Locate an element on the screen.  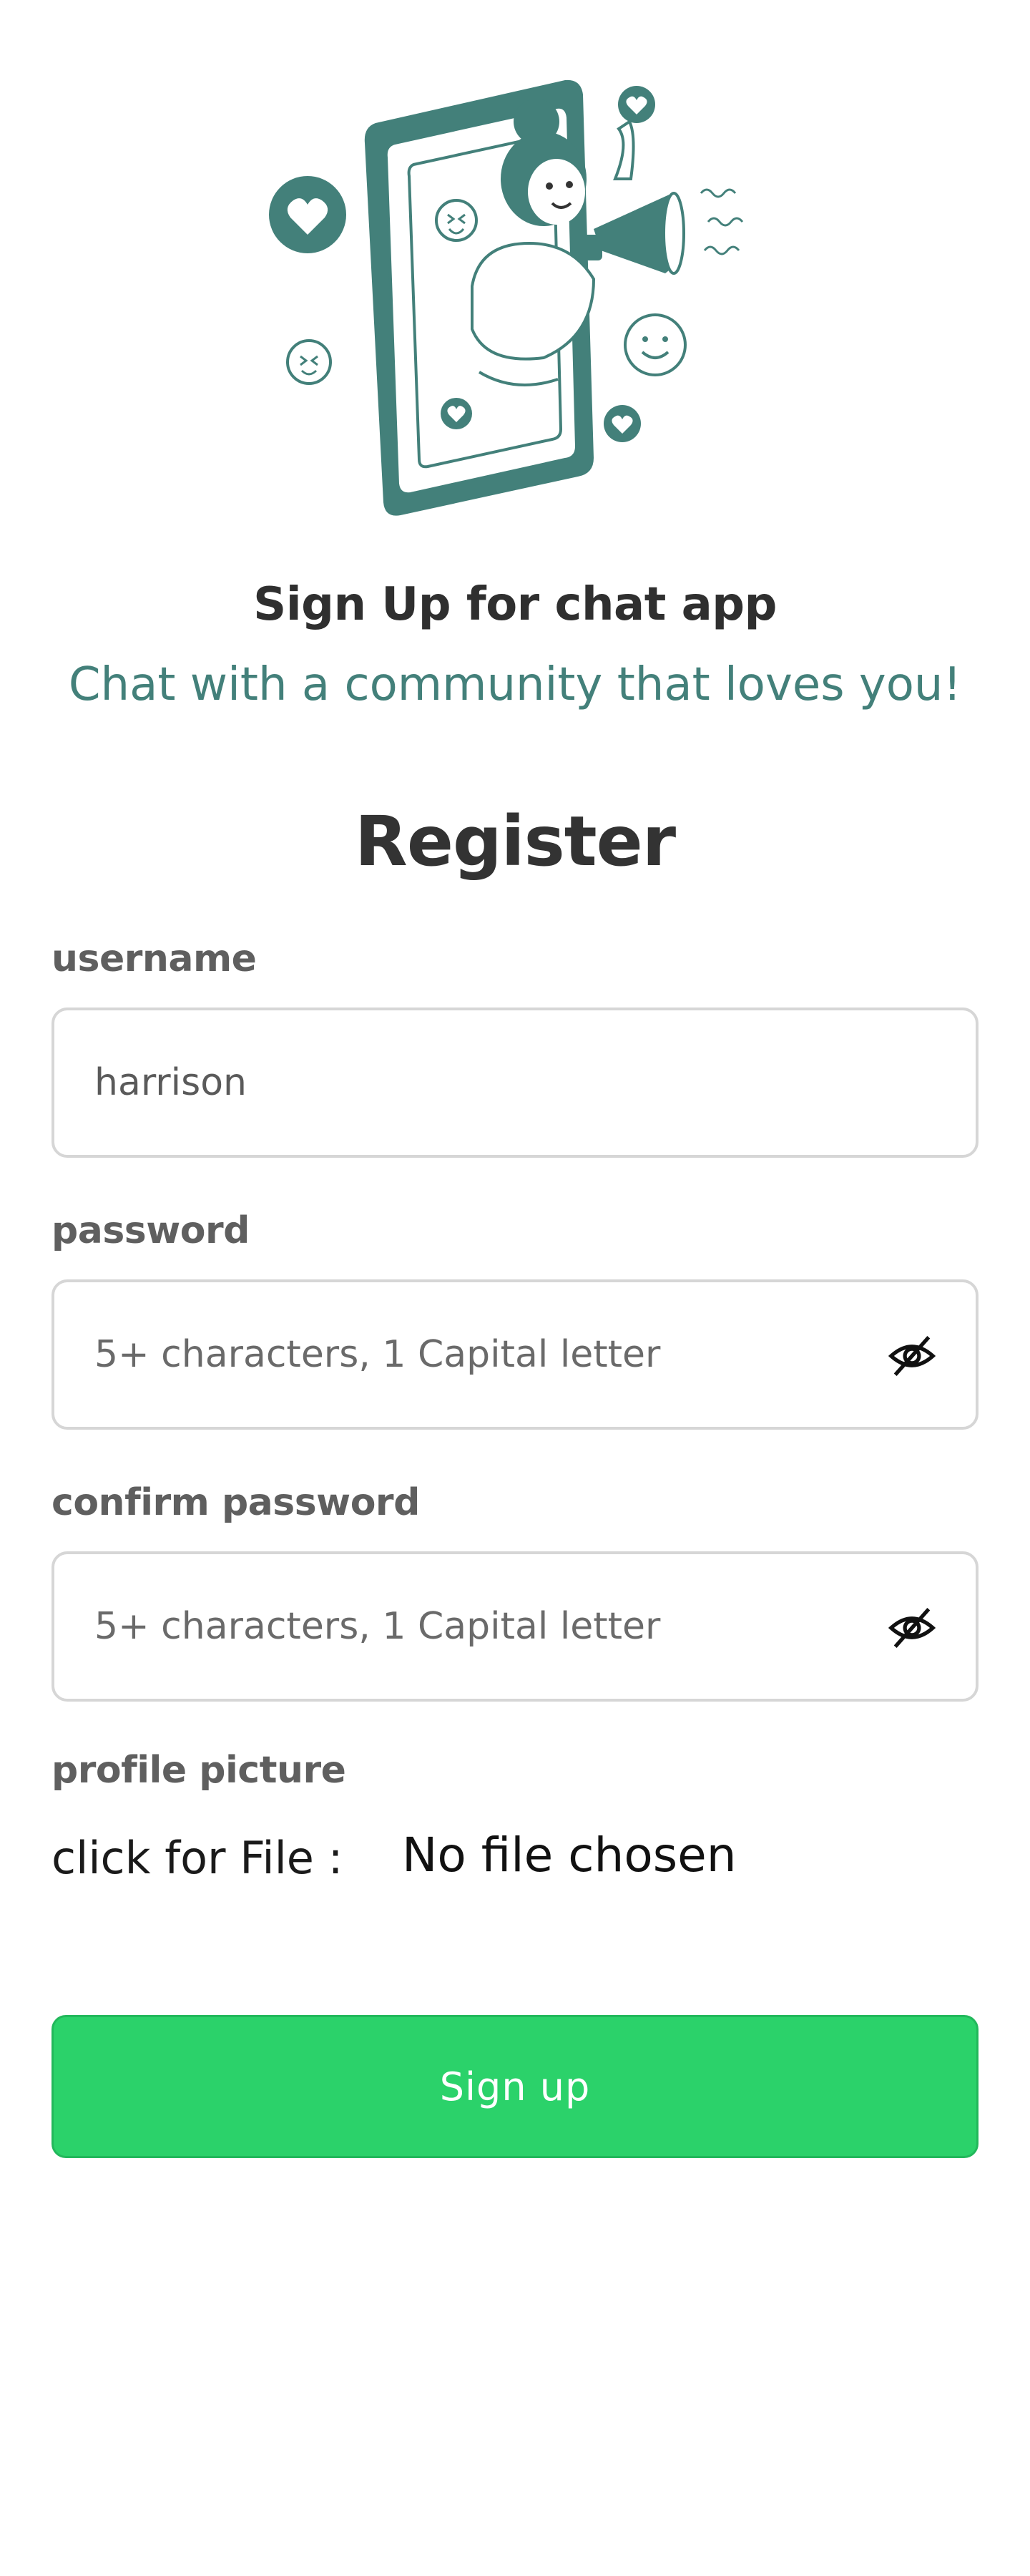
form-title: Register is located at coordinates (515, 841).